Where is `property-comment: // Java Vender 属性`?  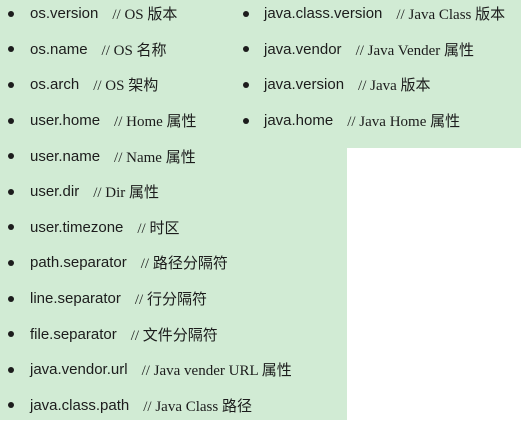 property-comment: // Java Vender 属性 is located at coordinates (415, 50).